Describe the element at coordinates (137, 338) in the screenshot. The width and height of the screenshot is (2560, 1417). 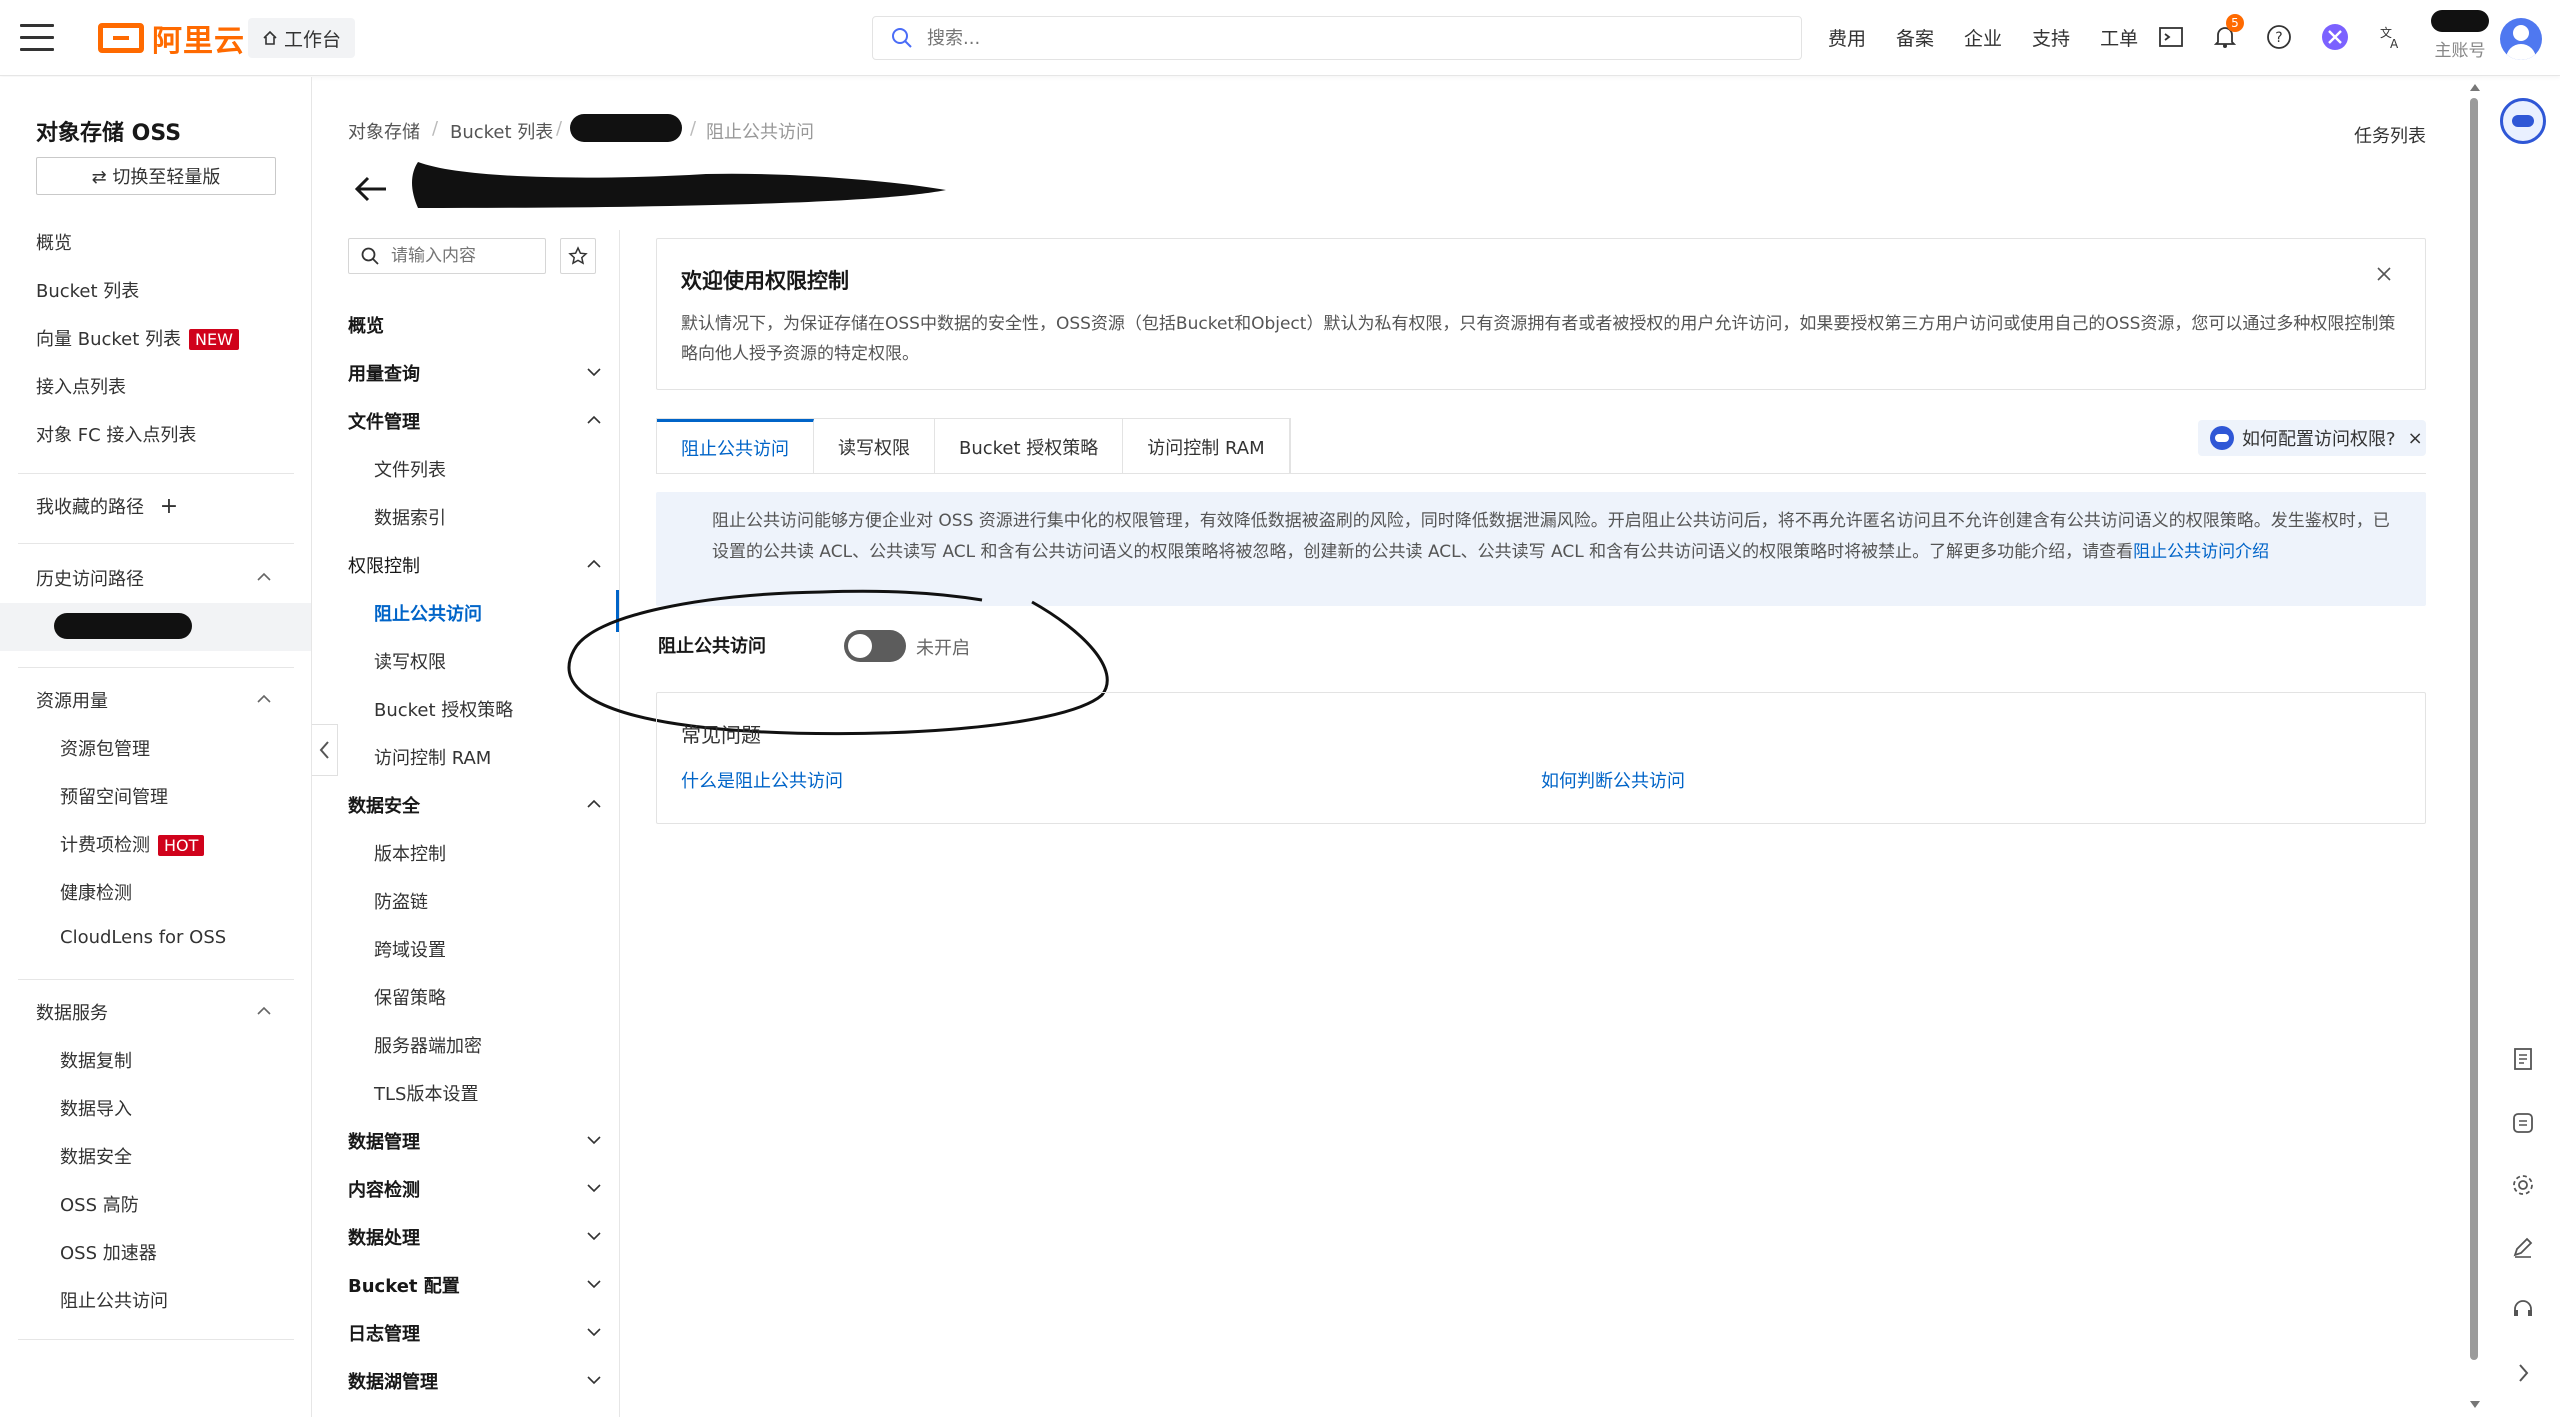
I see `sidebar-item-vector-bucket-list: 向量 Bucket 列表 NEW` at that location.